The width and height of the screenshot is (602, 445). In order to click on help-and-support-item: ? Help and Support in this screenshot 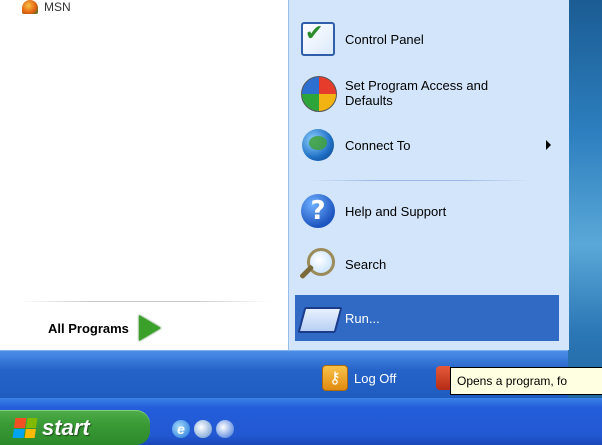, I will do `click(428, 211)`.